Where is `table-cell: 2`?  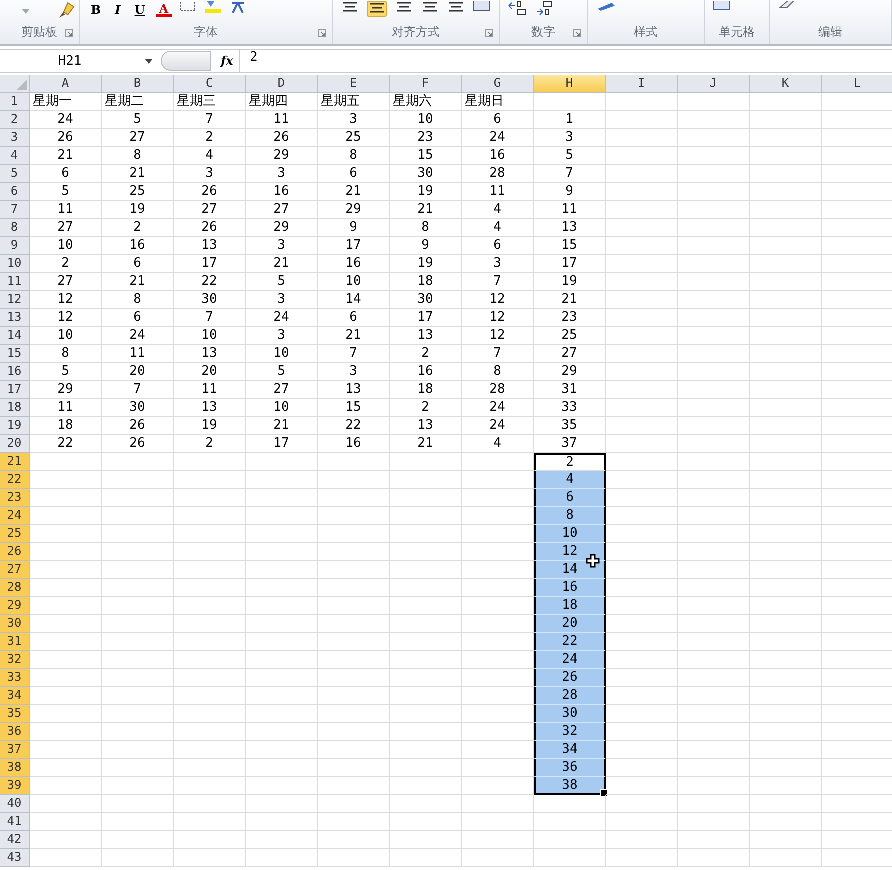 table-cell: 2 is located at coordinates (66, 264).